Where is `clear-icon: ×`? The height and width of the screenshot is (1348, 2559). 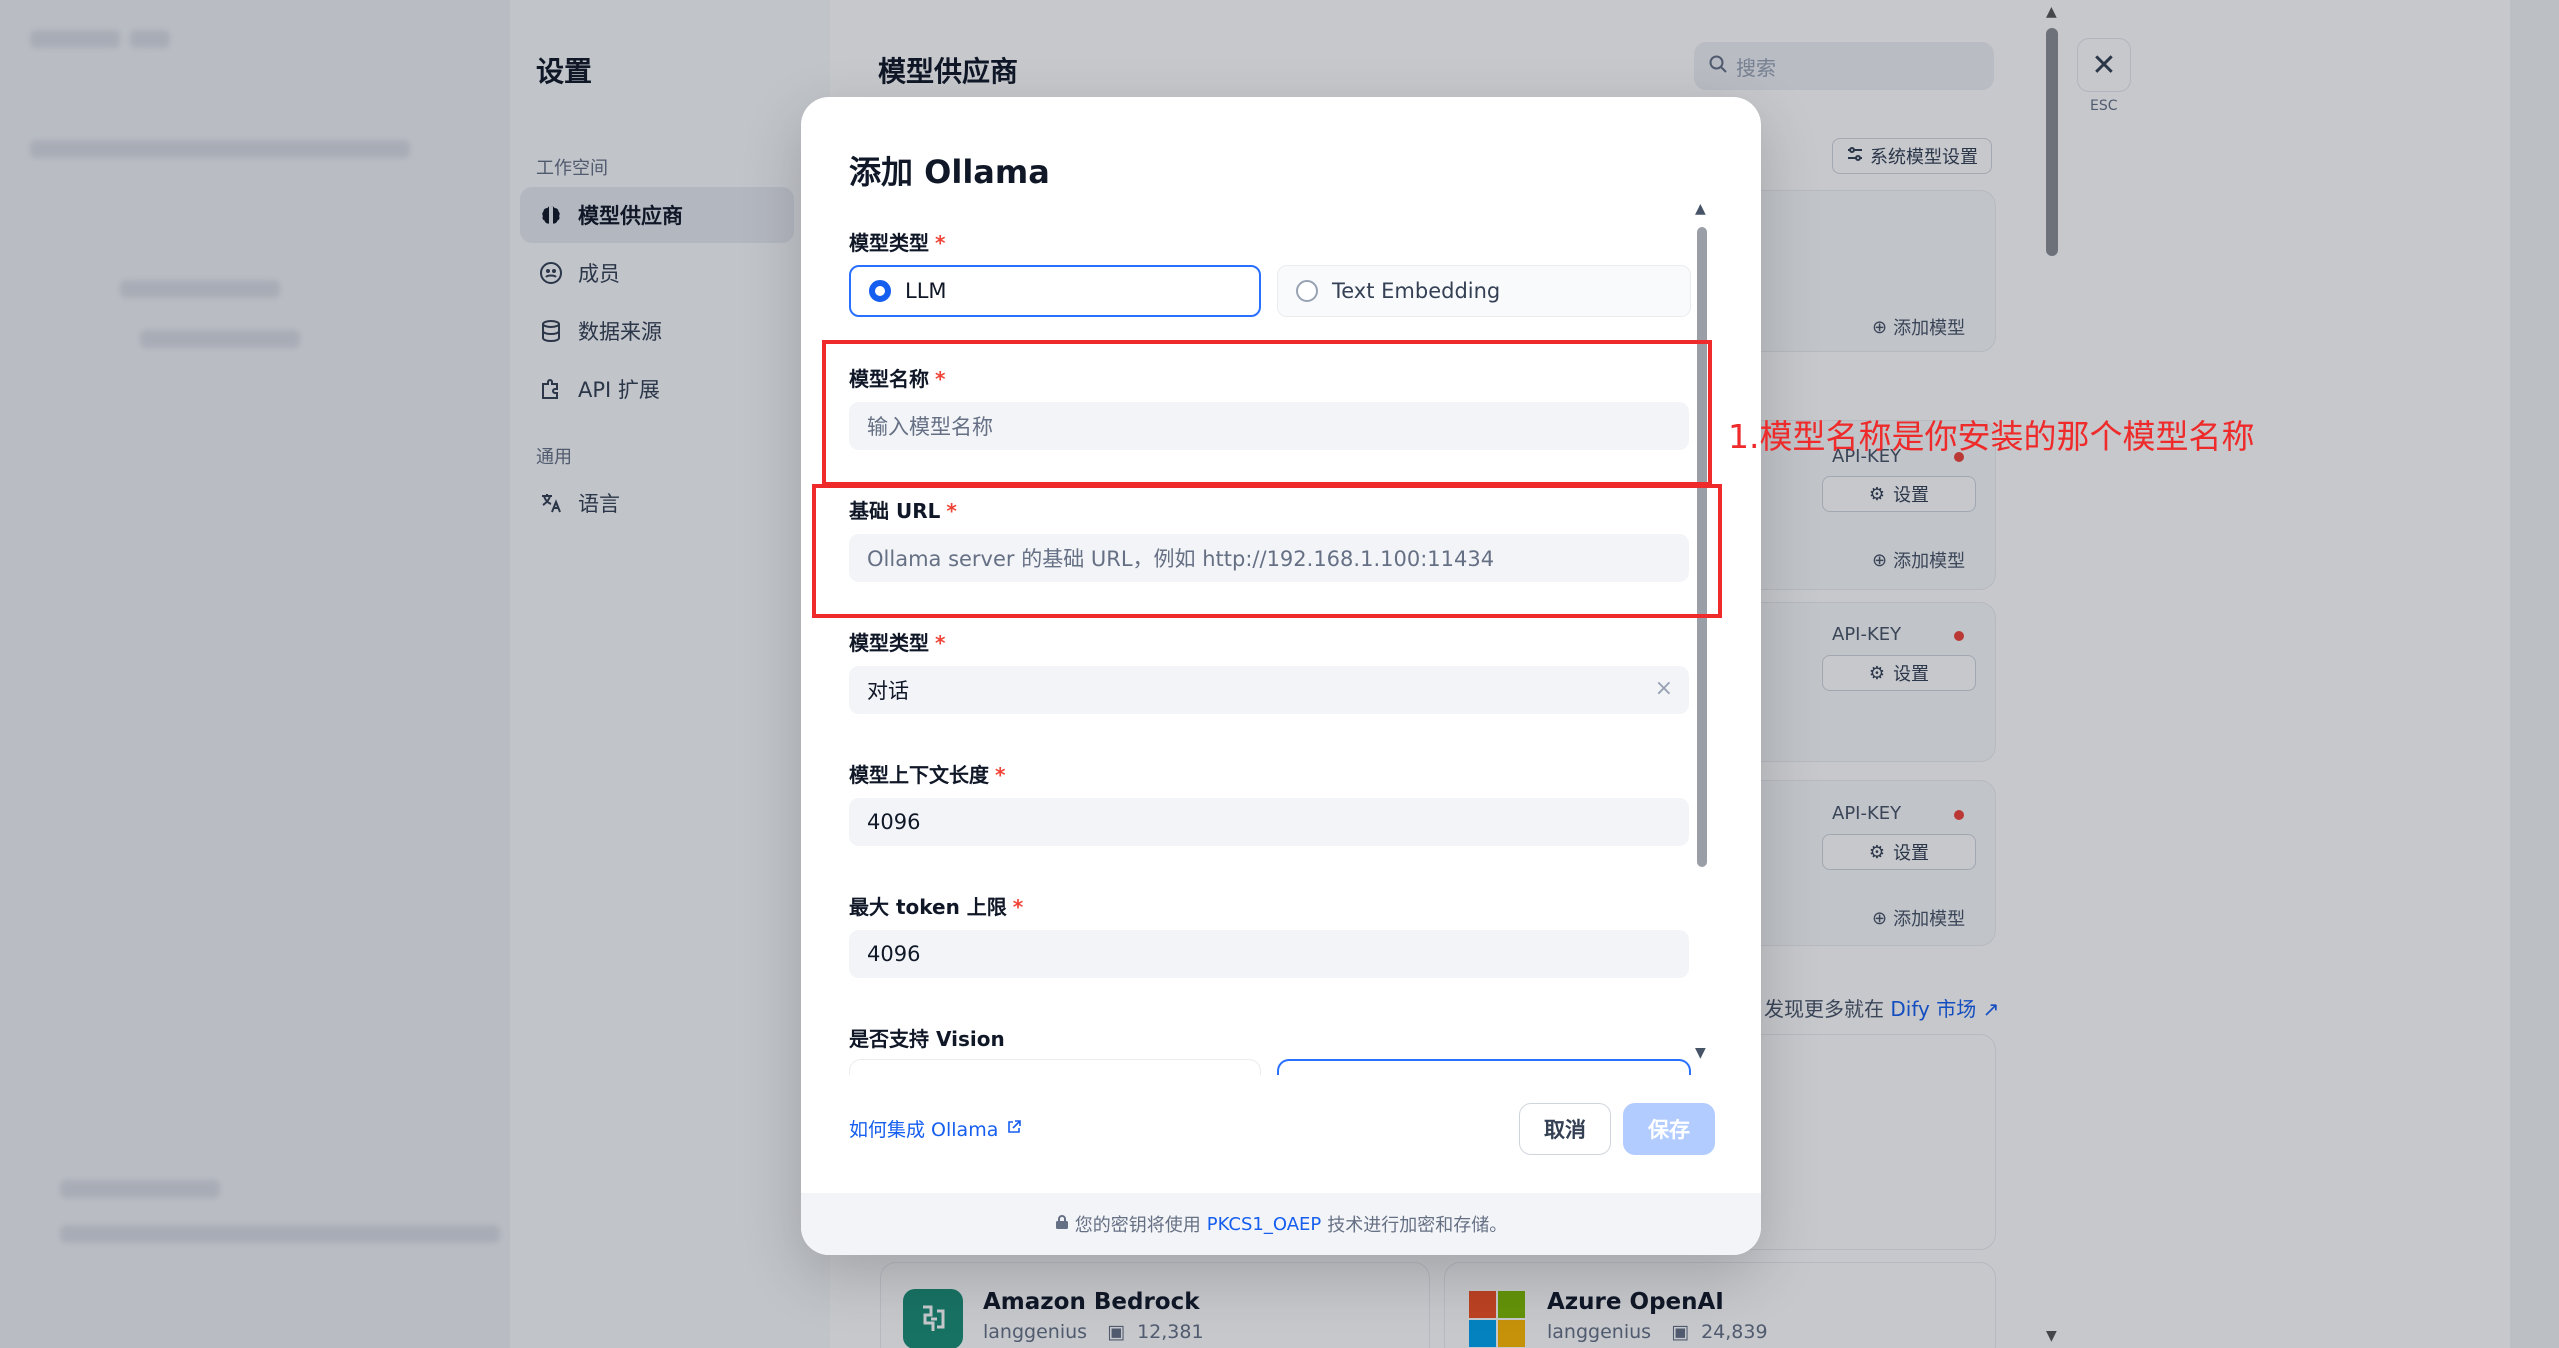 clear-icon: × is located at coordinates (1664, 688).